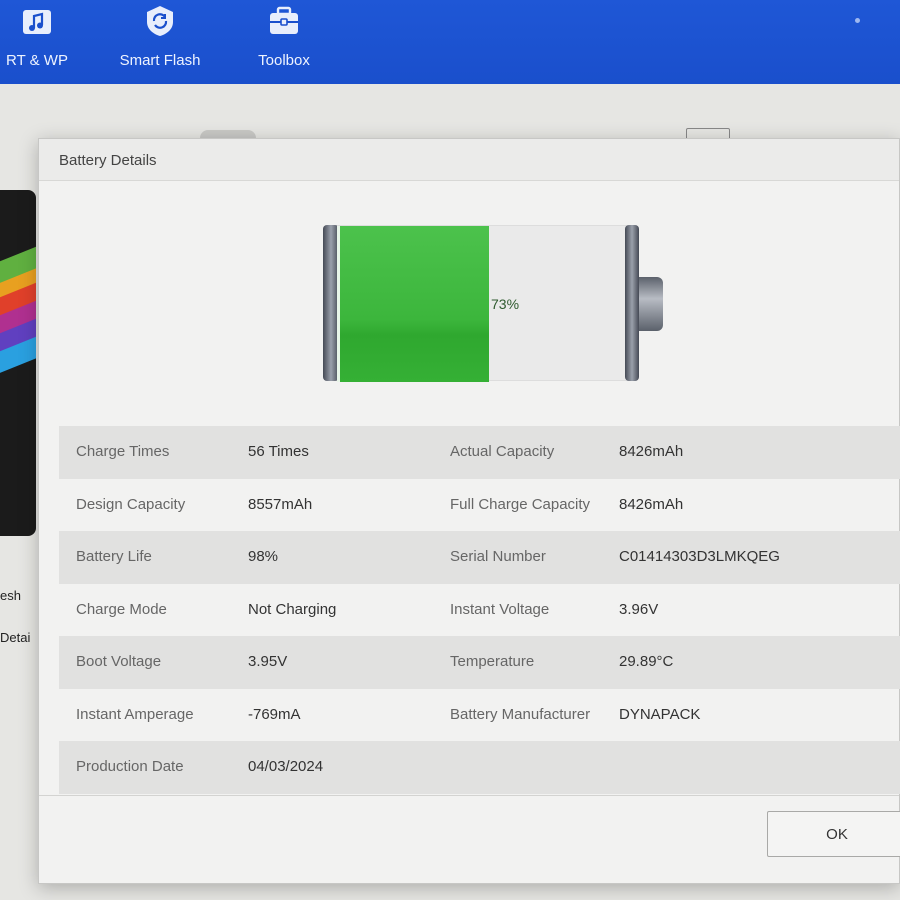 This screenshot has width=900, height=900. Describe the element at coordinates (646, 661) in the screenshot. I see `detail-value: 29.89°C` at that location.